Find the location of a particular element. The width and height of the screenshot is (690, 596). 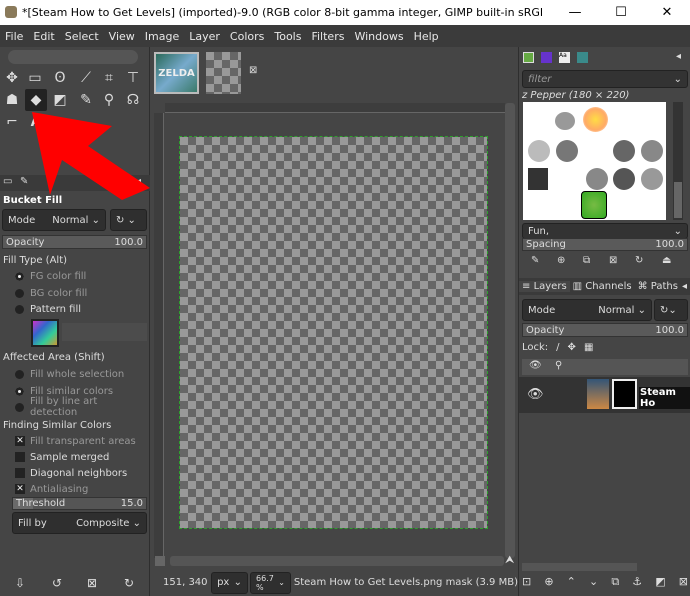

red-arrow-annotation is located at coordinates (91, 156).